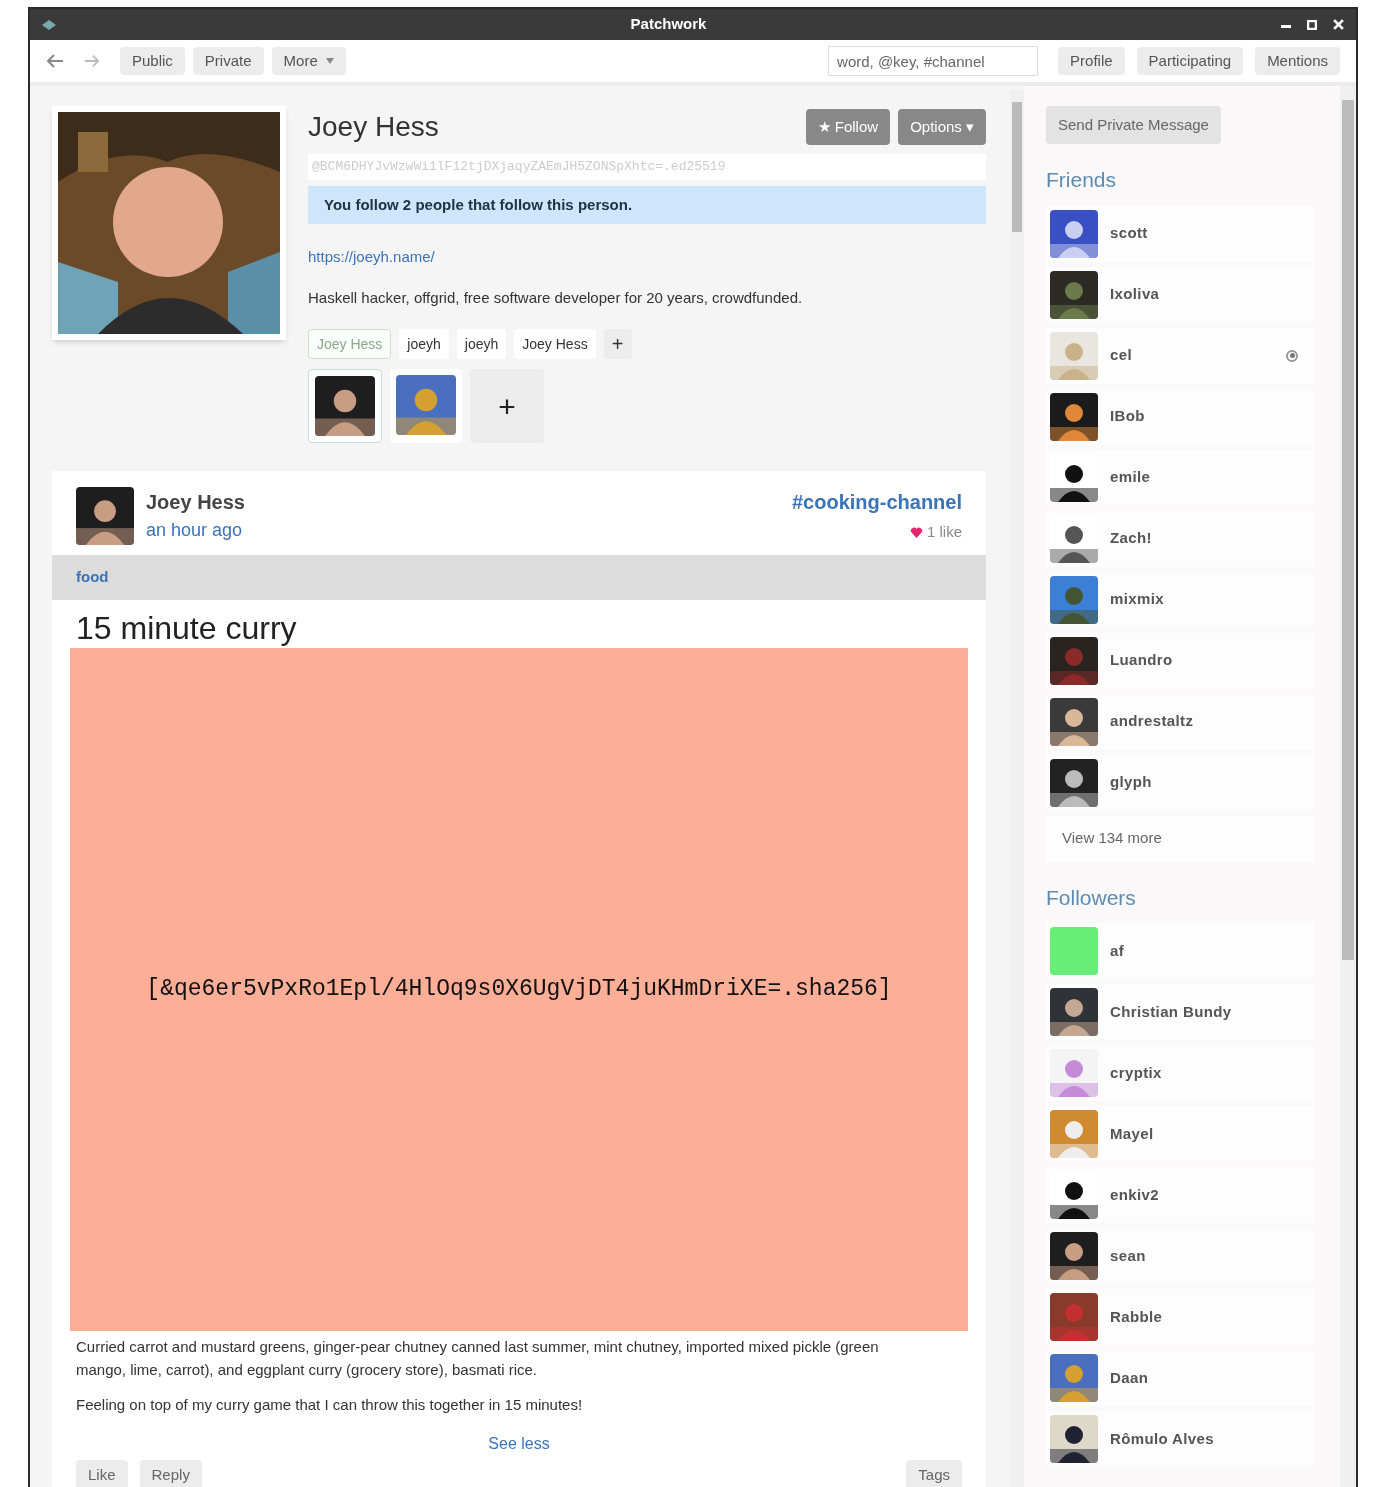 This screenshot has width=1373, height=1487. Describe the element at coordinates (1180, 1256) in the screenshot. I see `contact-item: sean` at that location.